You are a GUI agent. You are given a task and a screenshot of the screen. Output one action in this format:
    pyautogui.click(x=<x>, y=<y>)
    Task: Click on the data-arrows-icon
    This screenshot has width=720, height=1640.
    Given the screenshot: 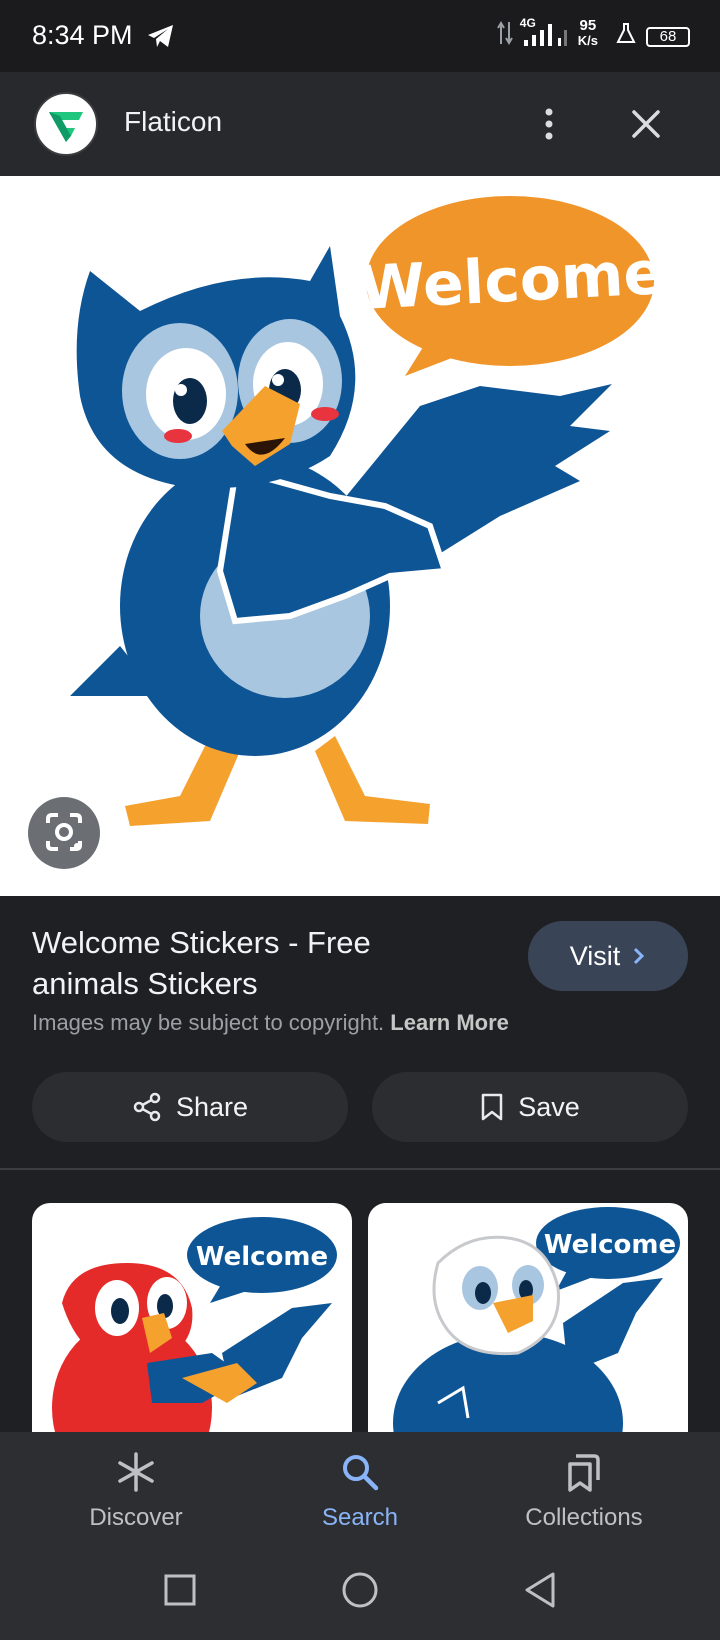 What is the action you would take?
    pyautogui.click(x=504, y=33)
    